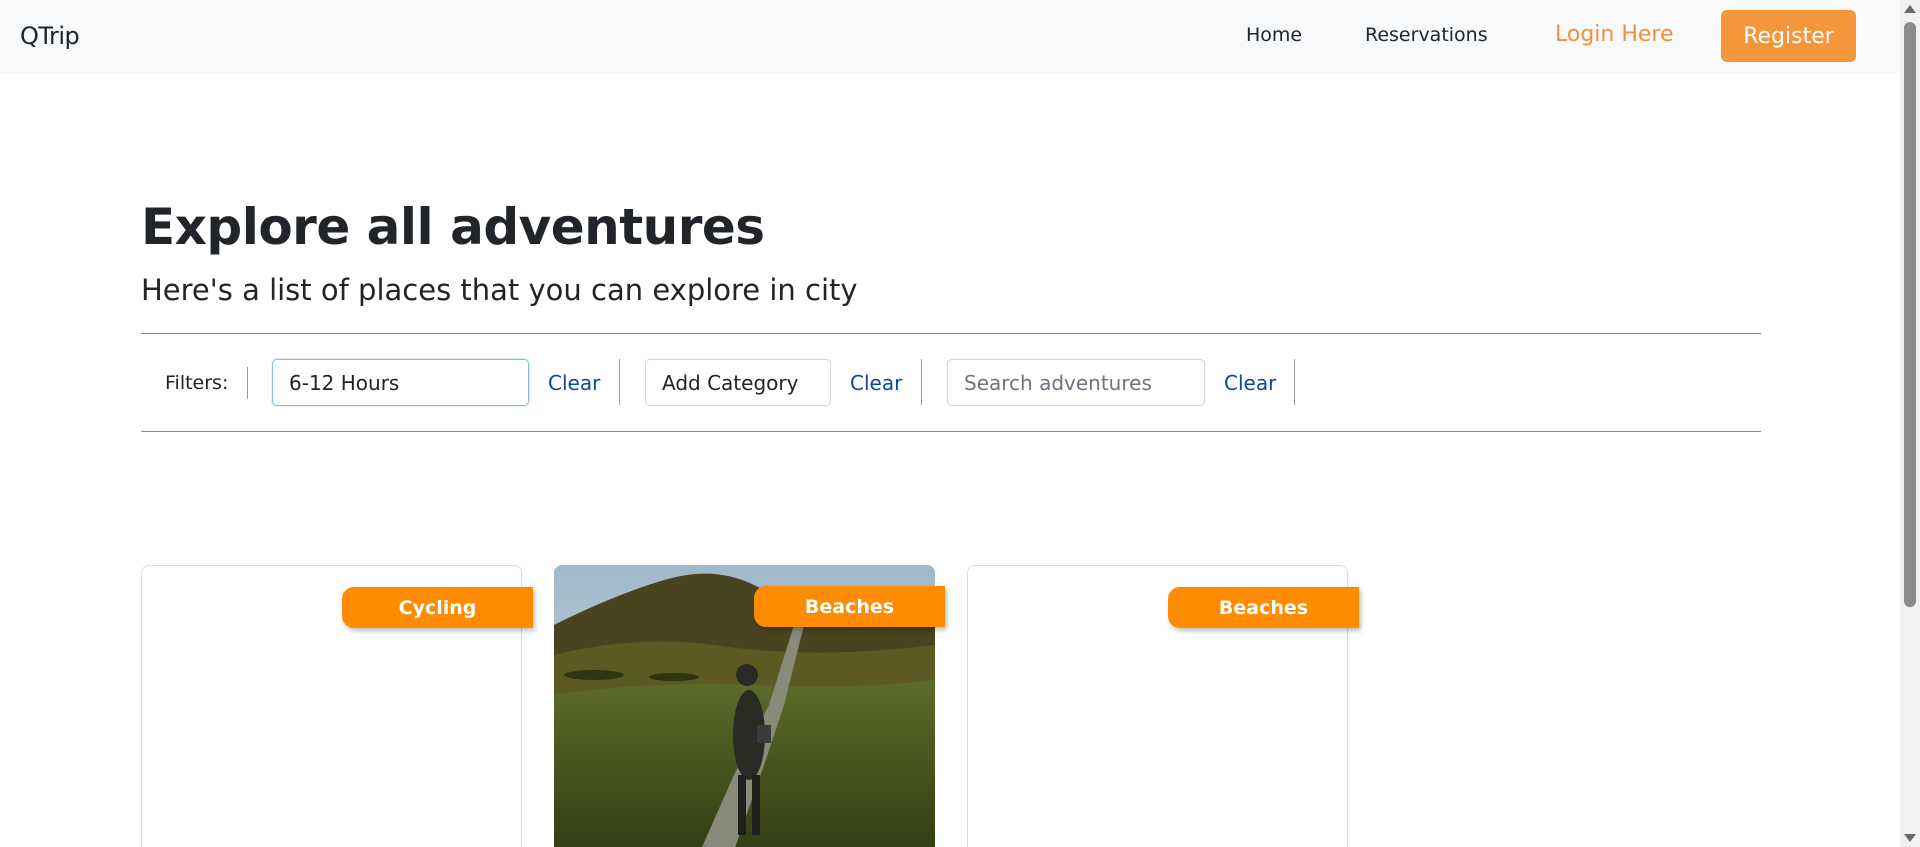 The image size is (1920, 847). I want to click on search-input: Search adventures, so click(1076, 382).